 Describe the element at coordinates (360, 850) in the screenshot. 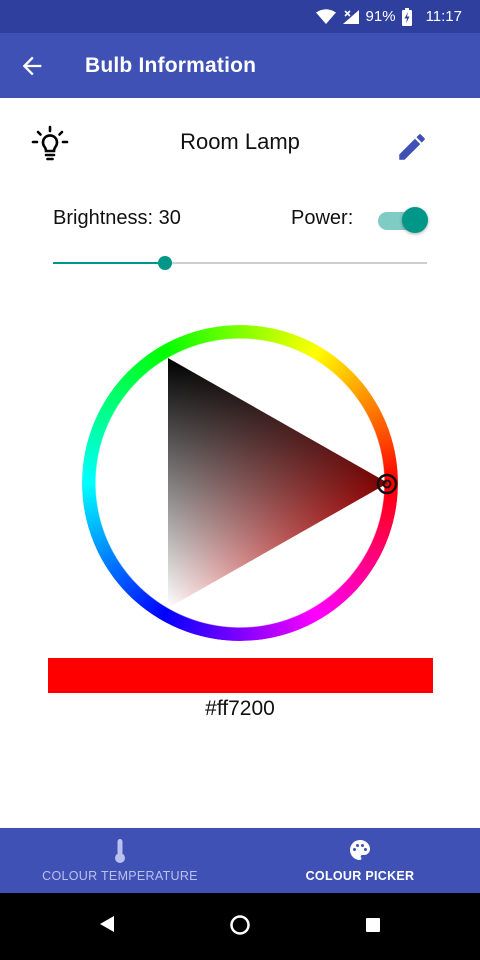

I see `palette-icon` at that location.